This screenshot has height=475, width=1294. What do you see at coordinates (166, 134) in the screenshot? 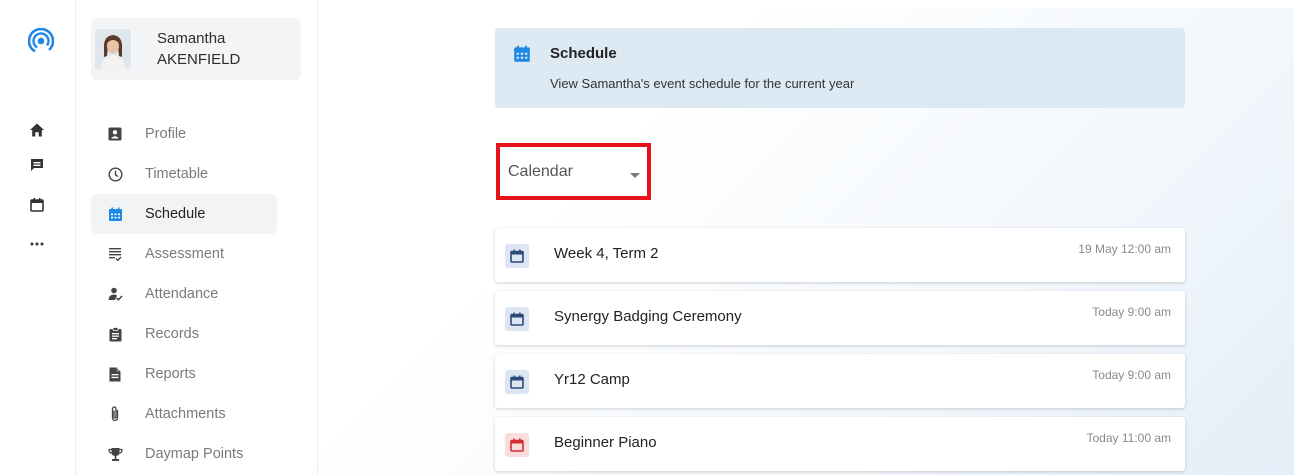
I see `sidebar-item-label: Profile` at bounding box center [166, 134].